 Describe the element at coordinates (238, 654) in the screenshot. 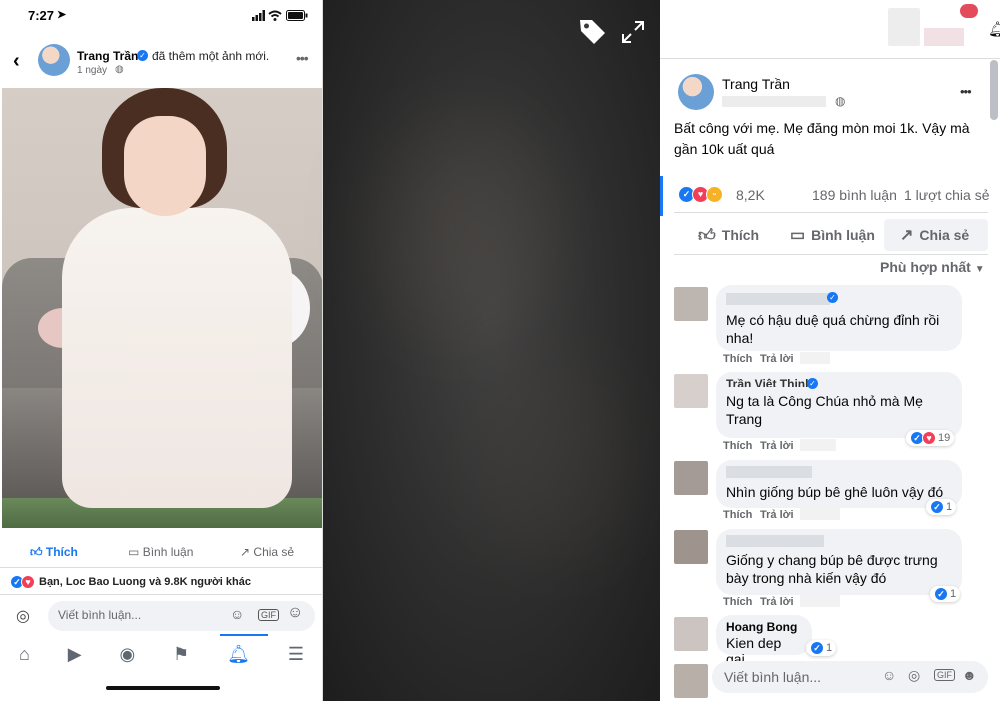

I see `notifications-bell-icon: 🔔︎` at that location.